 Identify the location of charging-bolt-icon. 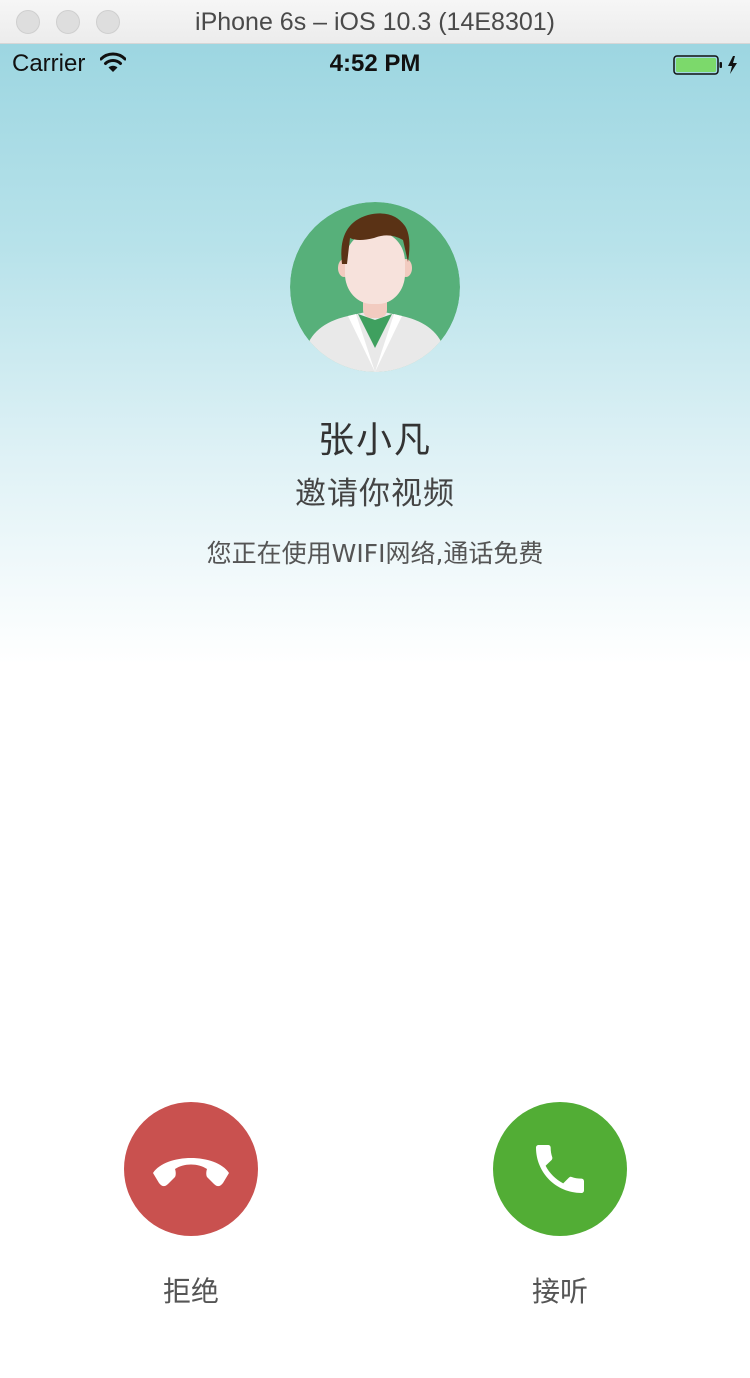
(732, 65).